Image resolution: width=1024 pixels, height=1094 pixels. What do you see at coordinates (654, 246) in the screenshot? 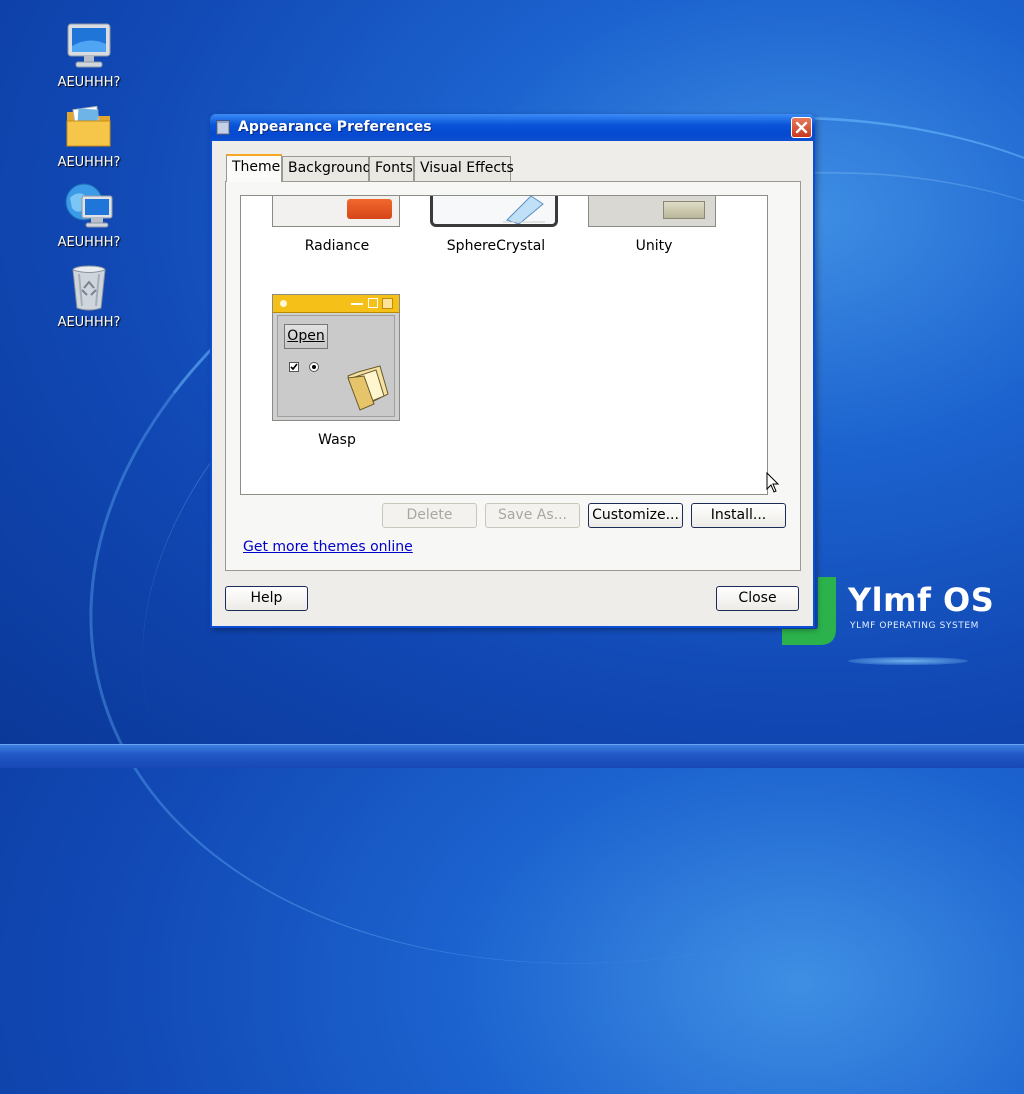
I see `theme-name: Unity` at bounding box center [654, 246].